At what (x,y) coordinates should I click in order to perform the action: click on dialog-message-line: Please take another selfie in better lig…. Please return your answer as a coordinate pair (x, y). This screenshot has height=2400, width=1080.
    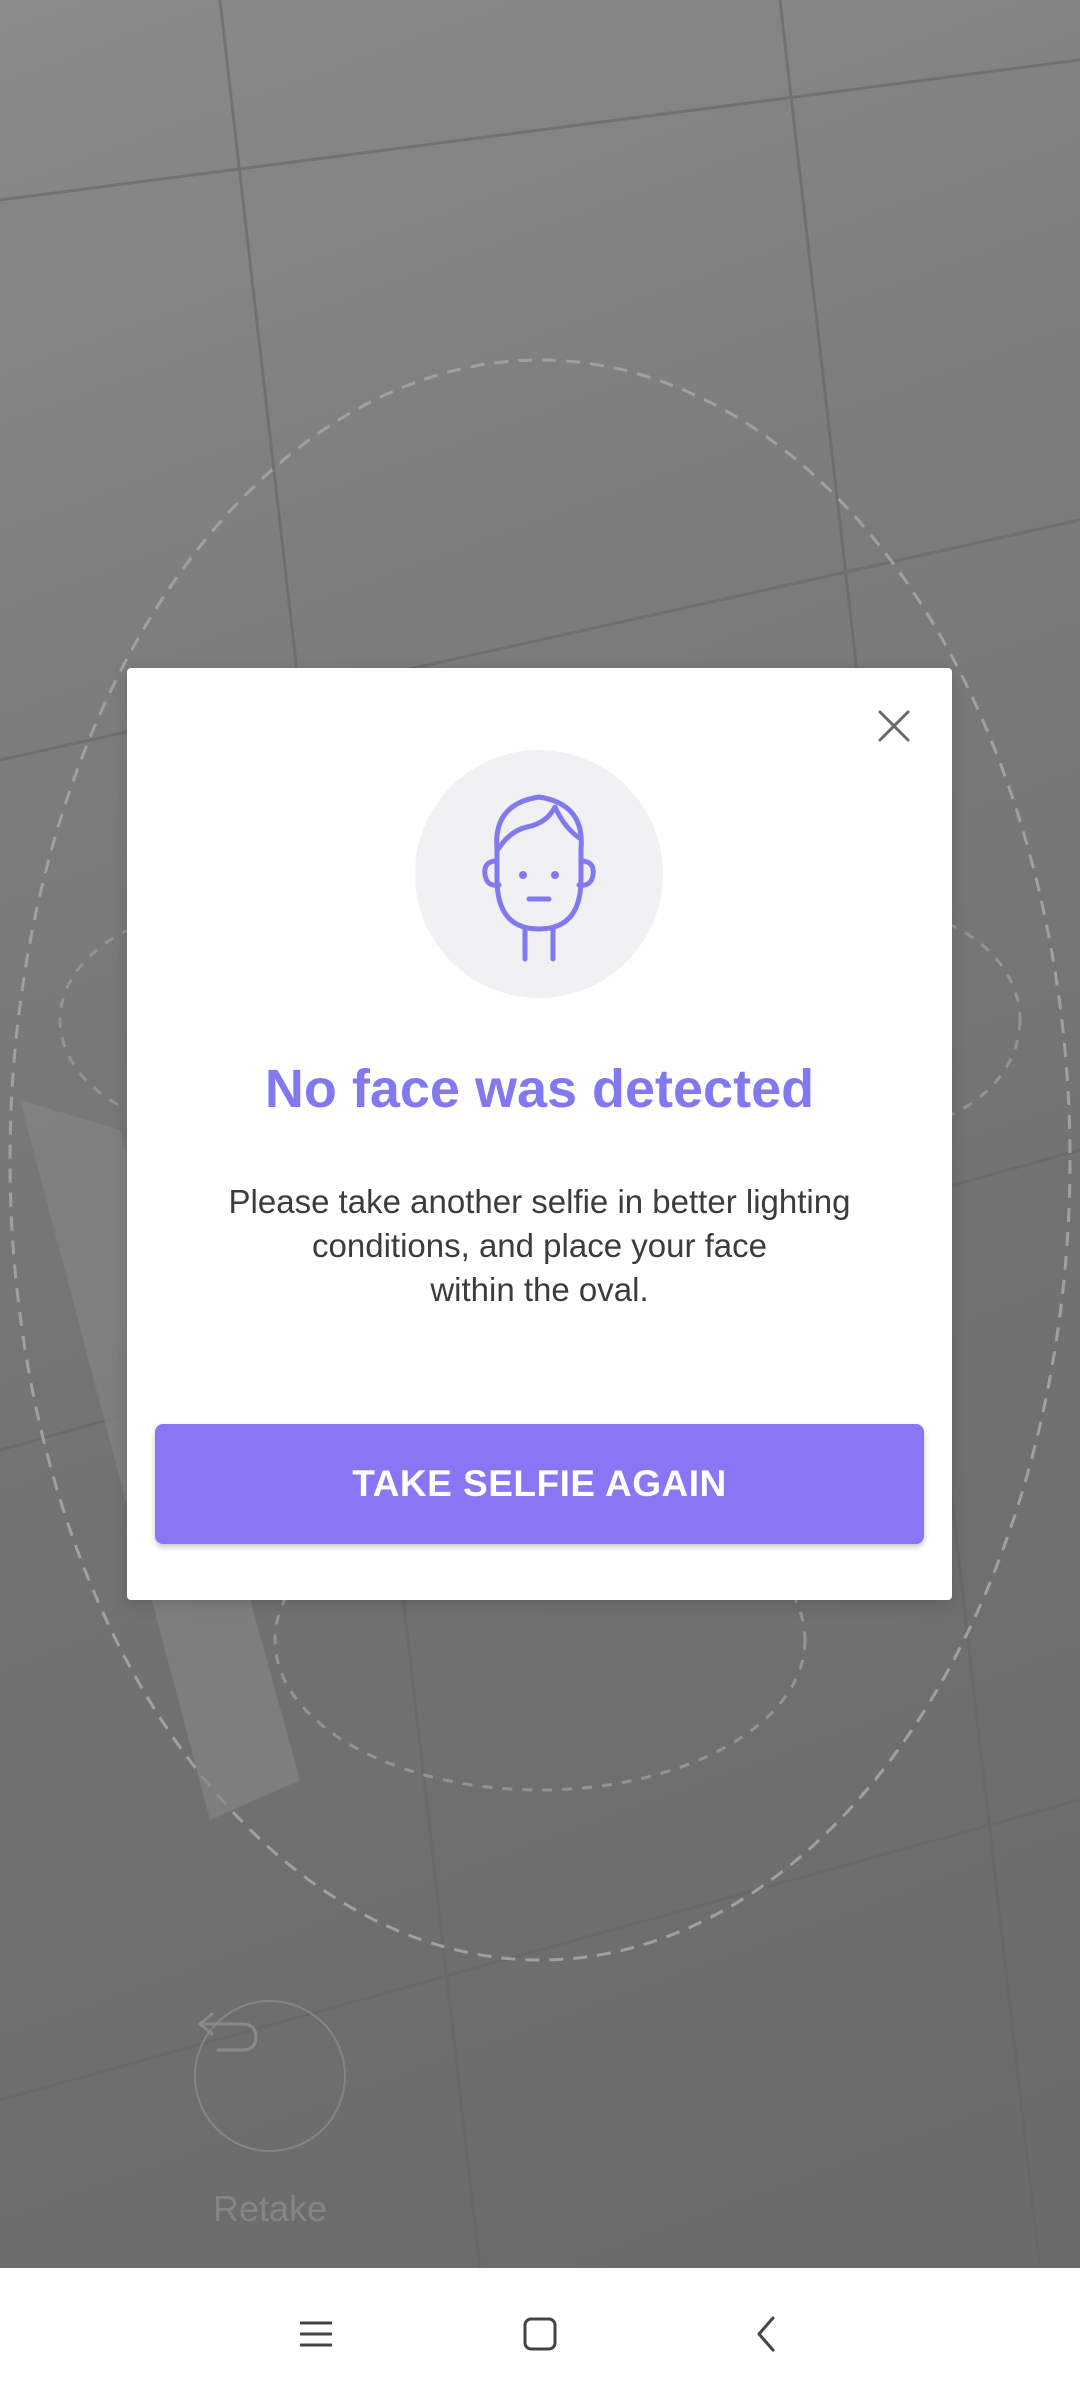
    Looking at the image, I should click on (539, 1201).